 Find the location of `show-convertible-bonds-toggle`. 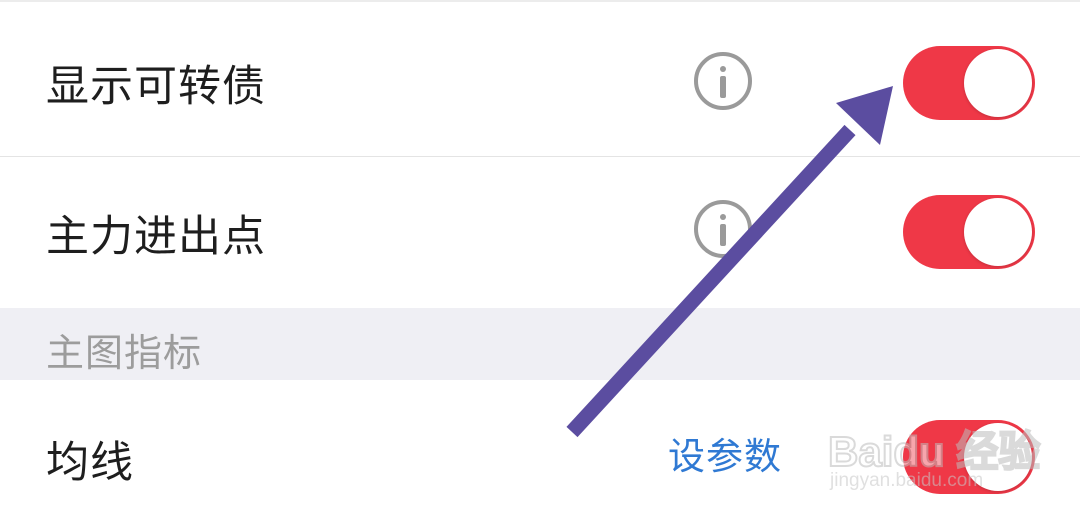

show-convertible-bonds-toggle is located at coordinates (969, 83).